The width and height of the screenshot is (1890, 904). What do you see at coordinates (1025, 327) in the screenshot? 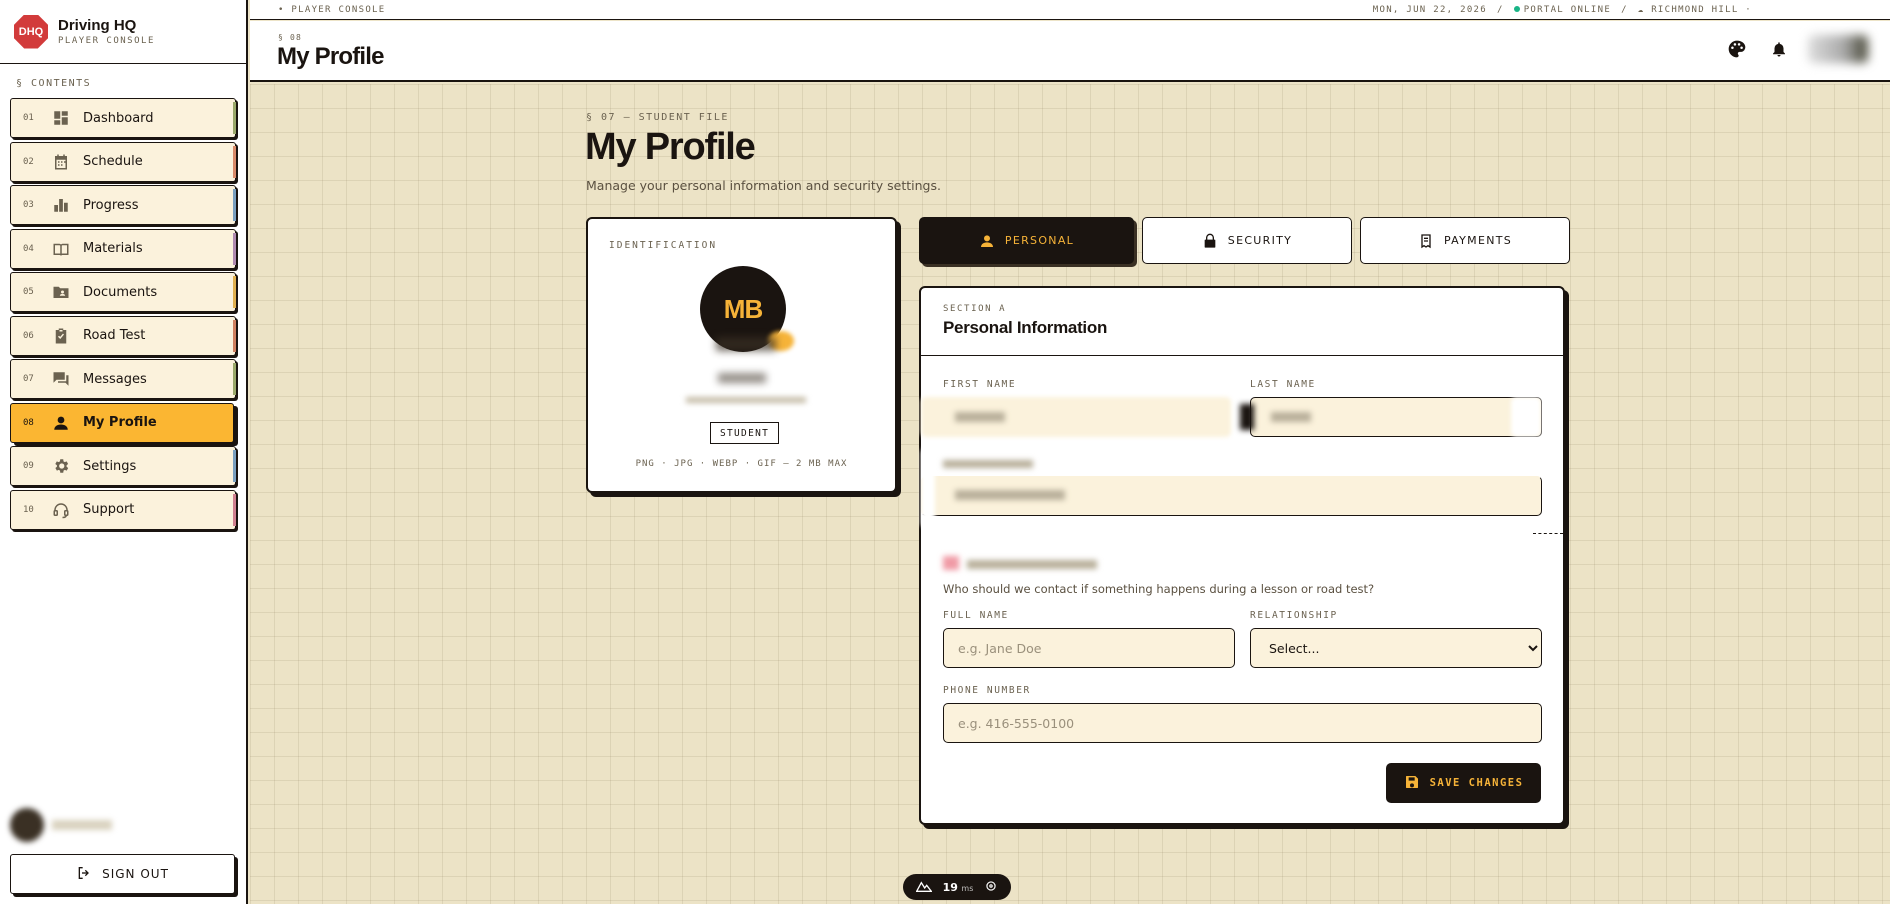
I see `section-title: Personal Information` at bounding box center [1025, 327].